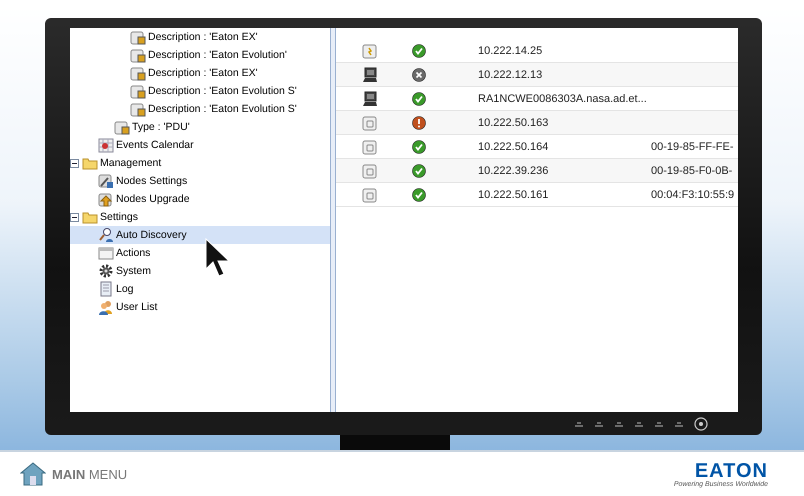 The image size is (804, 496). Describe the element at coordinates (106, 181) in the screenshot. I see `wrench-icon` at that location.